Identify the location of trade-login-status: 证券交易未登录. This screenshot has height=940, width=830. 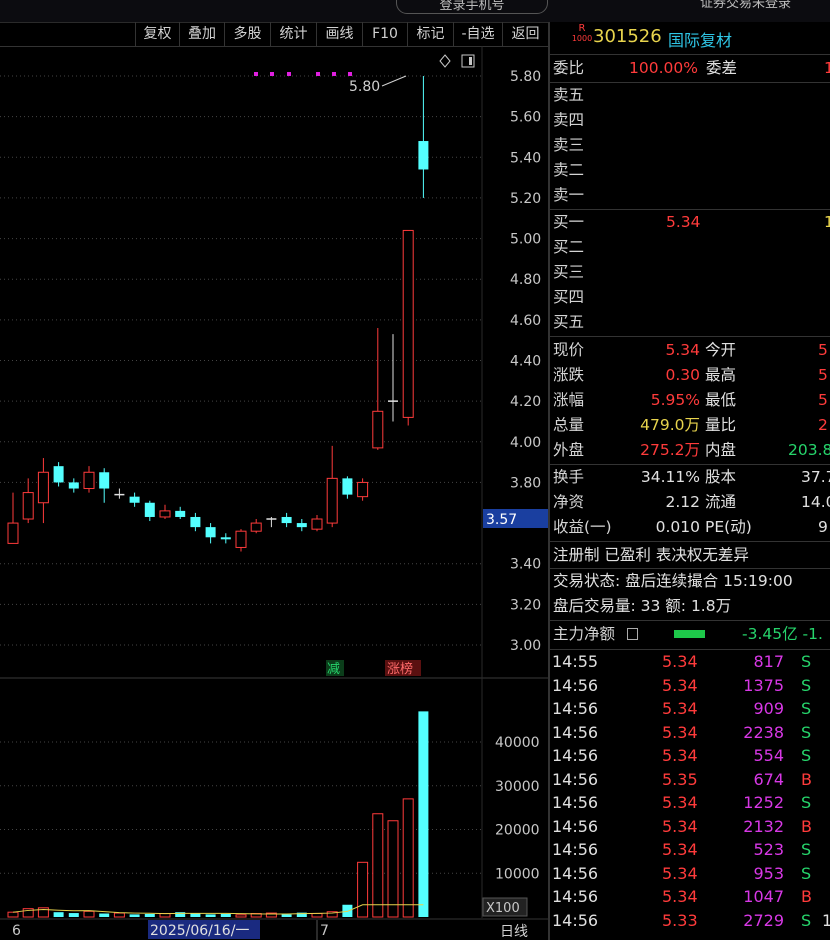
(745, 5).